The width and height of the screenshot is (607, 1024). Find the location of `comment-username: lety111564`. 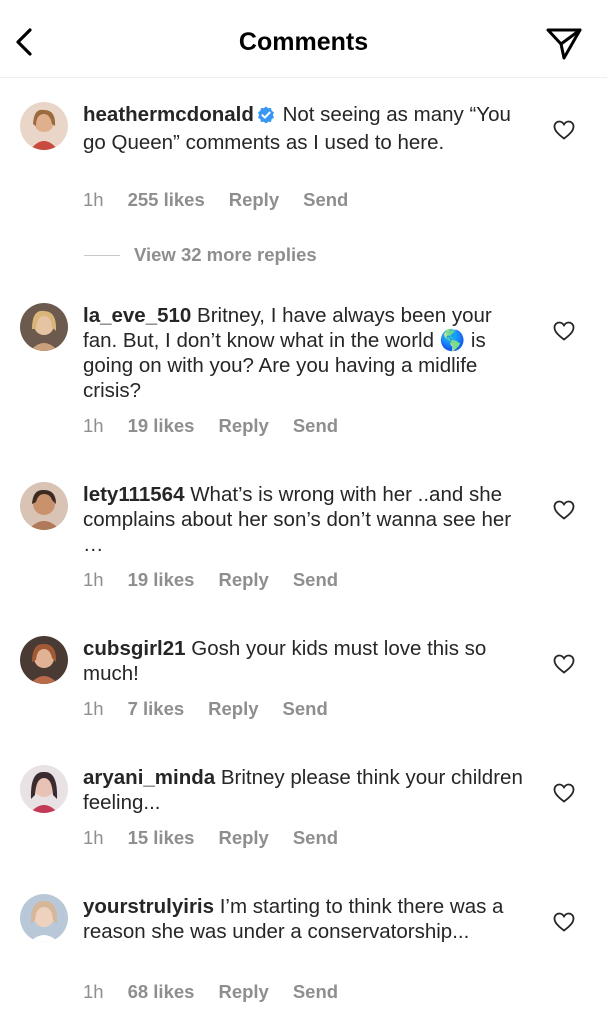

comment-username: lety111564 is located at coordinates (133, 494).